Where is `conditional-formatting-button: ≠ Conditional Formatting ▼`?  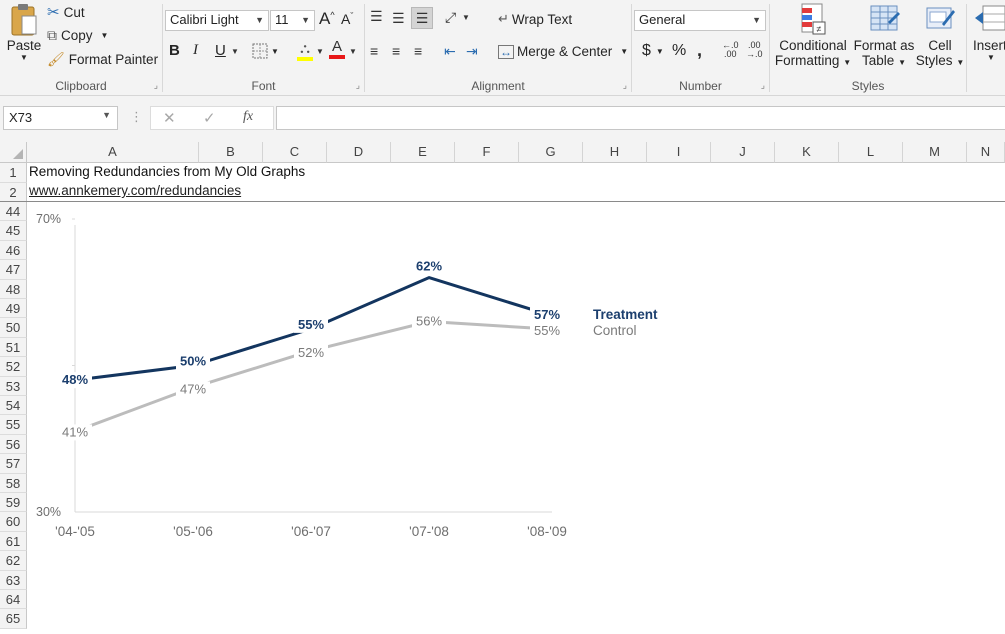
conditional-formatting-button: ≠ Conditional Formatting ▼ is located at coordinates (813, 35).